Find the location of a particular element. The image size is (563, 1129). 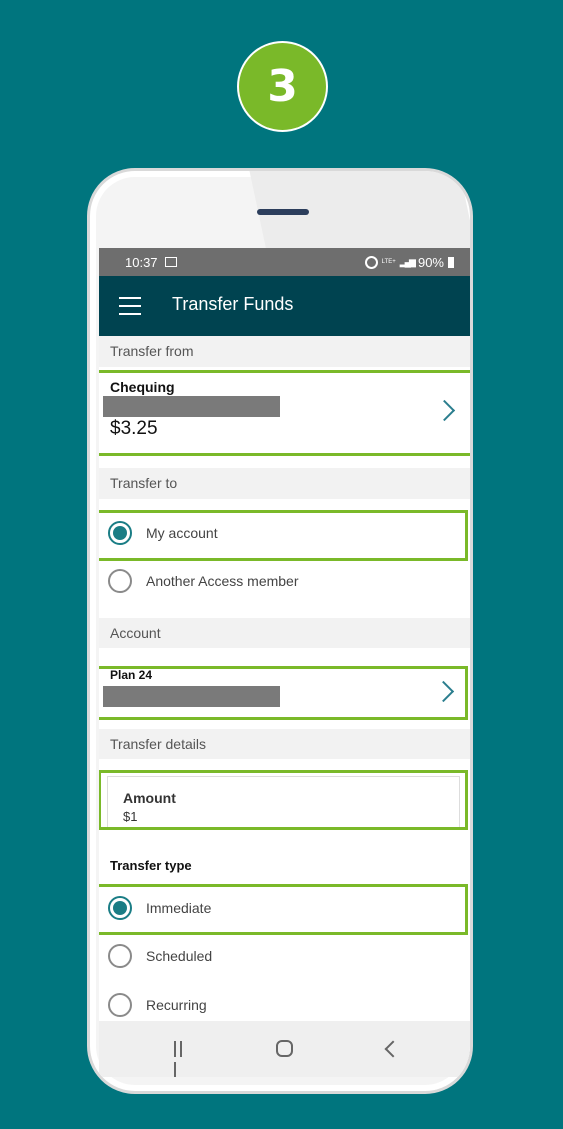

app-bar: Transfer Funds is located at coordinates (284, 306).